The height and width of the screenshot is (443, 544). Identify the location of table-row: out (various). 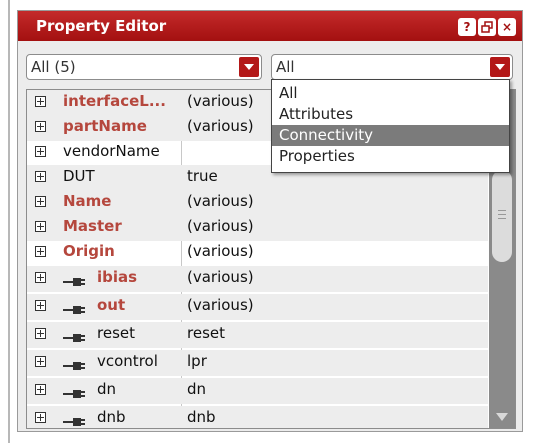
(257, 307).